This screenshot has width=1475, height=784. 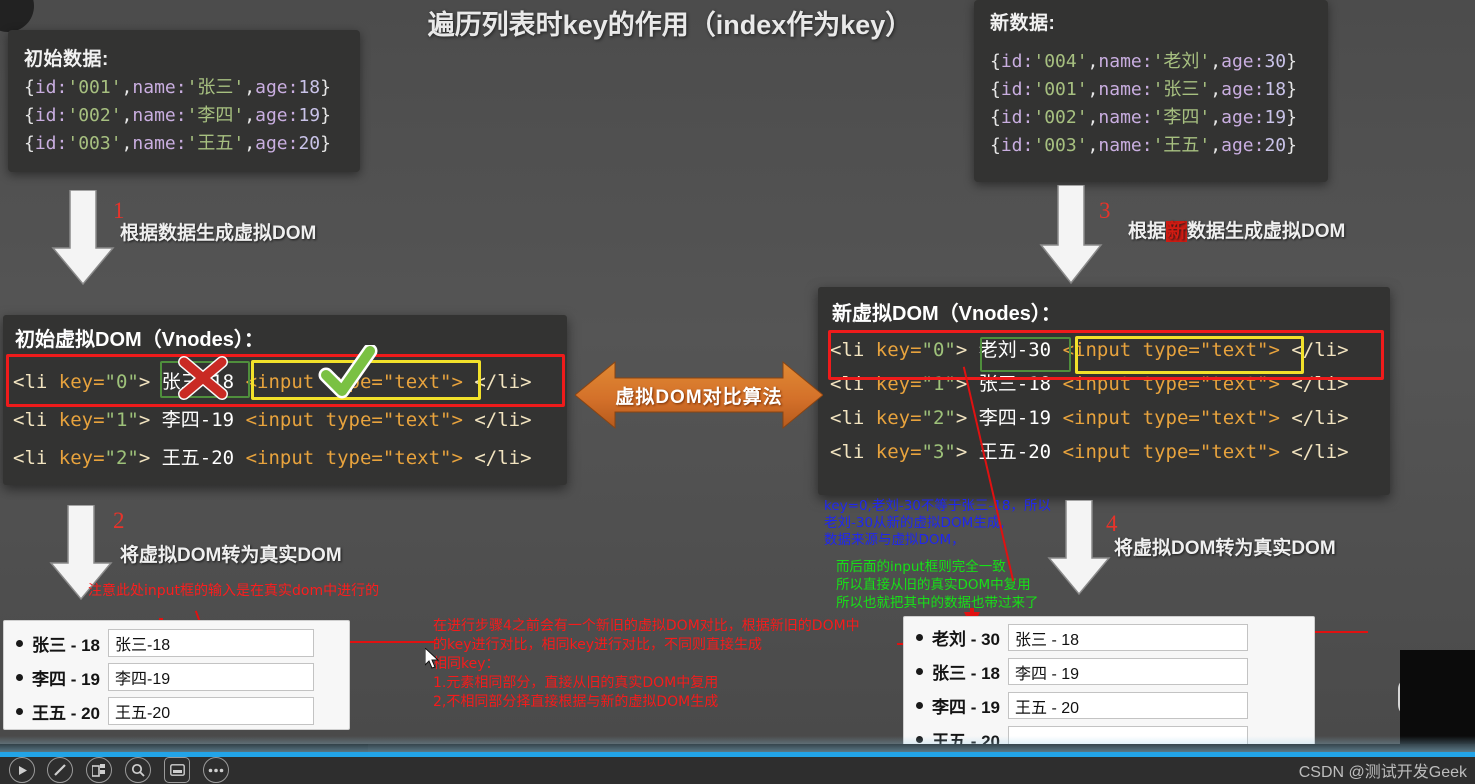 I want to click on step3-label-highlight: 新, so click(x=1177, y=231).